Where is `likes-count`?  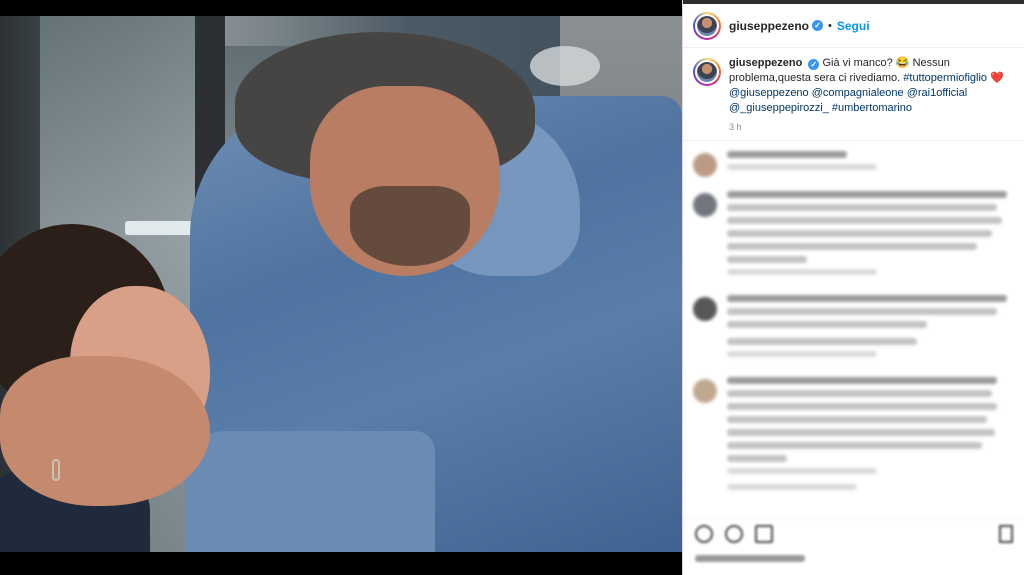
likes-count is located at coordinates (750, 558).